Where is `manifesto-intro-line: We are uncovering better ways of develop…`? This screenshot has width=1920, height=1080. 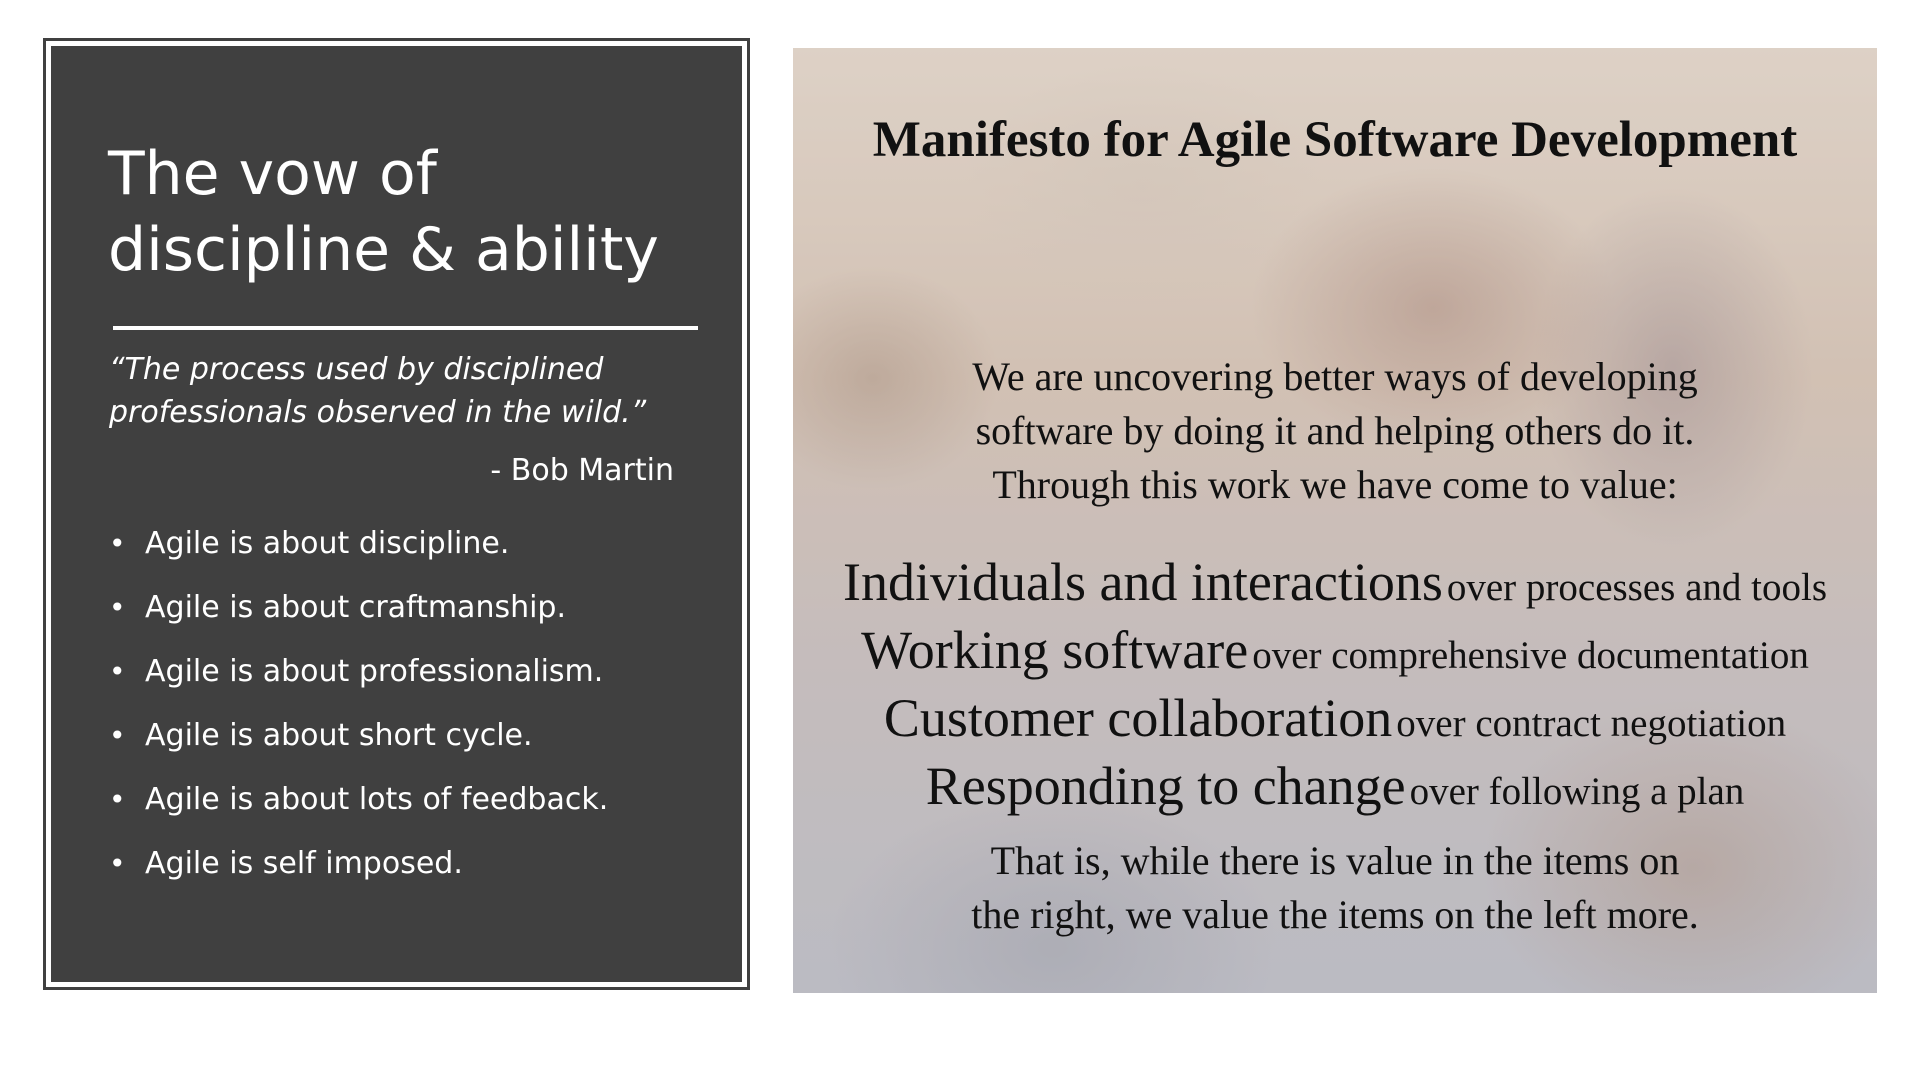
manifesto-intro-line: We are uncovering better ways of develop… is located at coordinates (1335, 376).